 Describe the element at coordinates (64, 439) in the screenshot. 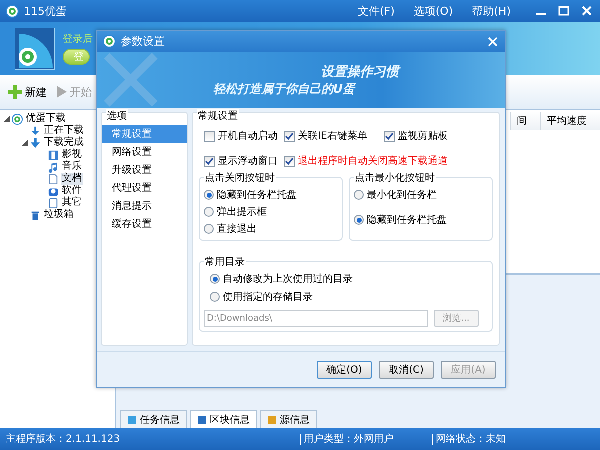

I see `status-text: 主程序版本：2.1.11.123` at that location.